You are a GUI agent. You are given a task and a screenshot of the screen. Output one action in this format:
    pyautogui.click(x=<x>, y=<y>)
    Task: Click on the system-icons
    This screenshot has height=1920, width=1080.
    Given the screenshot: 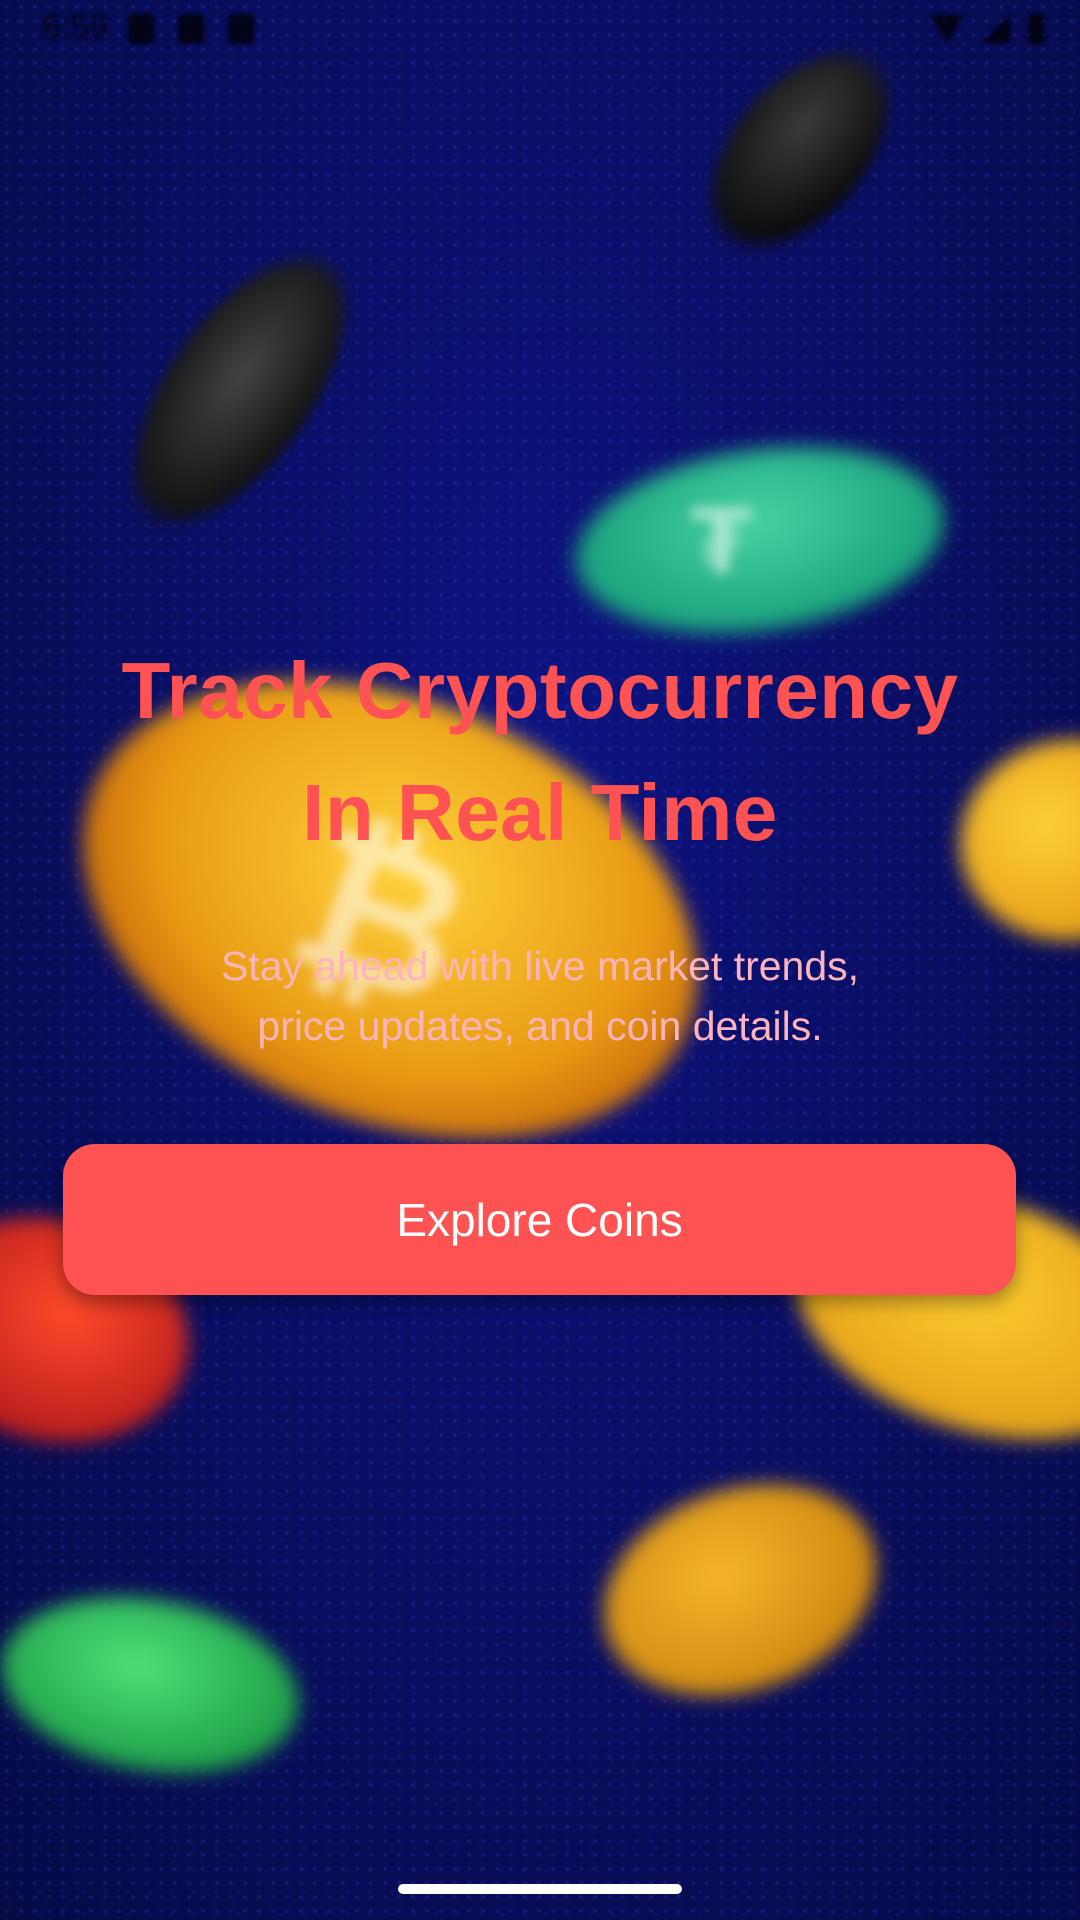 What is the action you would take?
    pyautogui.click(x=987, y=29)
    